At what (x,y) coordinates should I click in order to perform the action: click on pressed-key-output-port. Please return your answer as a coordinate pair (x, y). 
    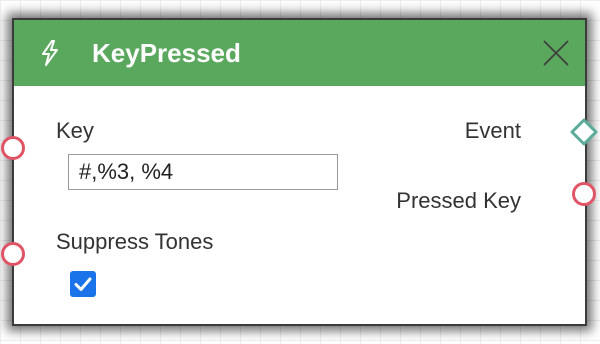
    Looking at the image, I should click on (584, 194).